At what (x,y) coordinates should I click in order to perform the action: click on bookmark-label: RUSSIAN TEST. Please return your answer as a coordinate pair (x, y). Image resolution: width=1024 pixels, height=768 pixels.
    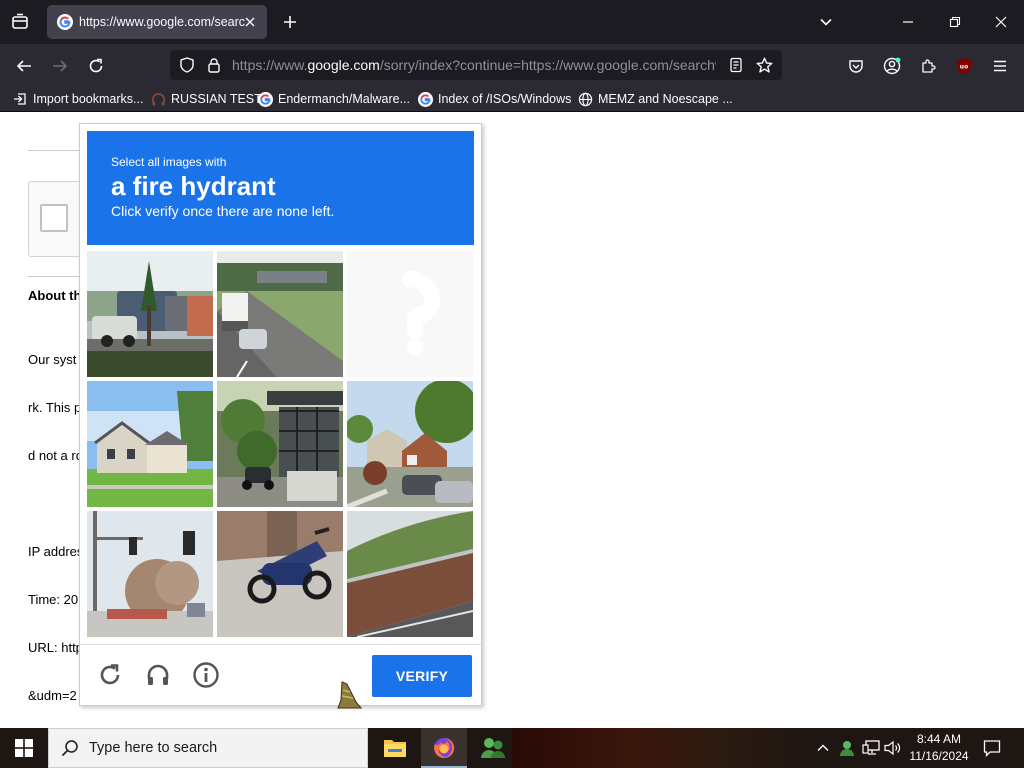
    Looking at the image, I should click on (216, 99).